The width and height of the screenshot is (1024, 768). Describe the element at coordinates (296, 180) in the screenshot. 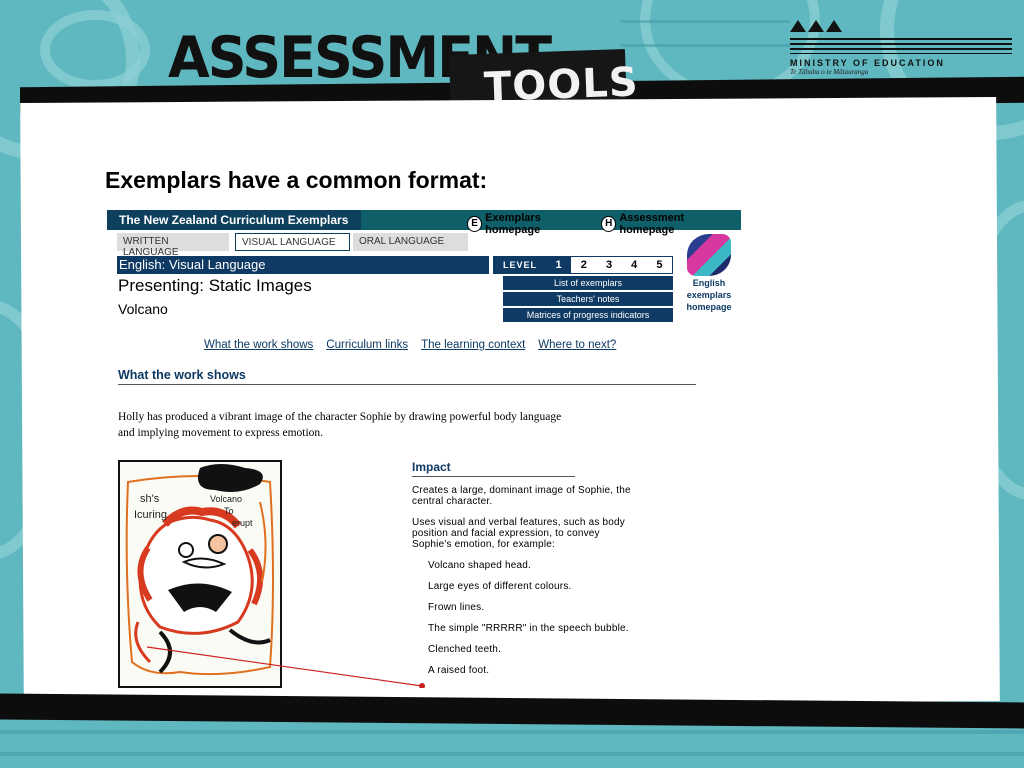

I see `slide-title: Exemplars have a common format:` at that location.